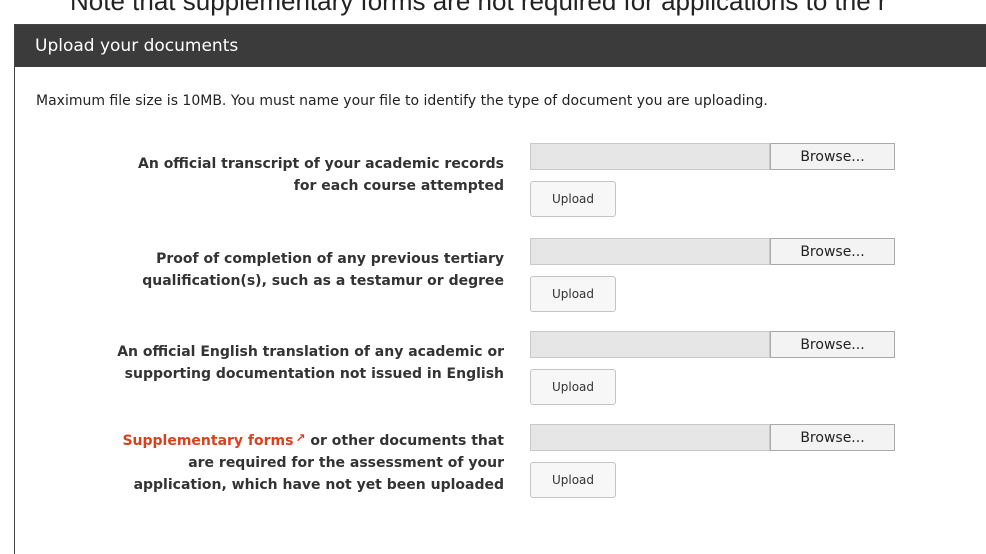  I want to click on panel-title: Upload your documents, so click(500, 46).